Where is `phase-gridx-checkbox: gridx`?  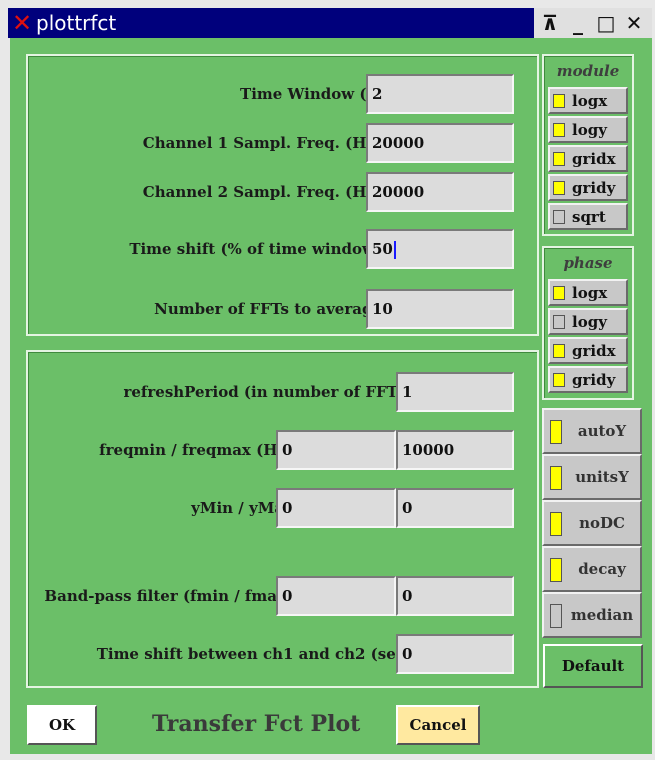 phase-gridx-checkbox: gridx is located at coordinates (588, 350).